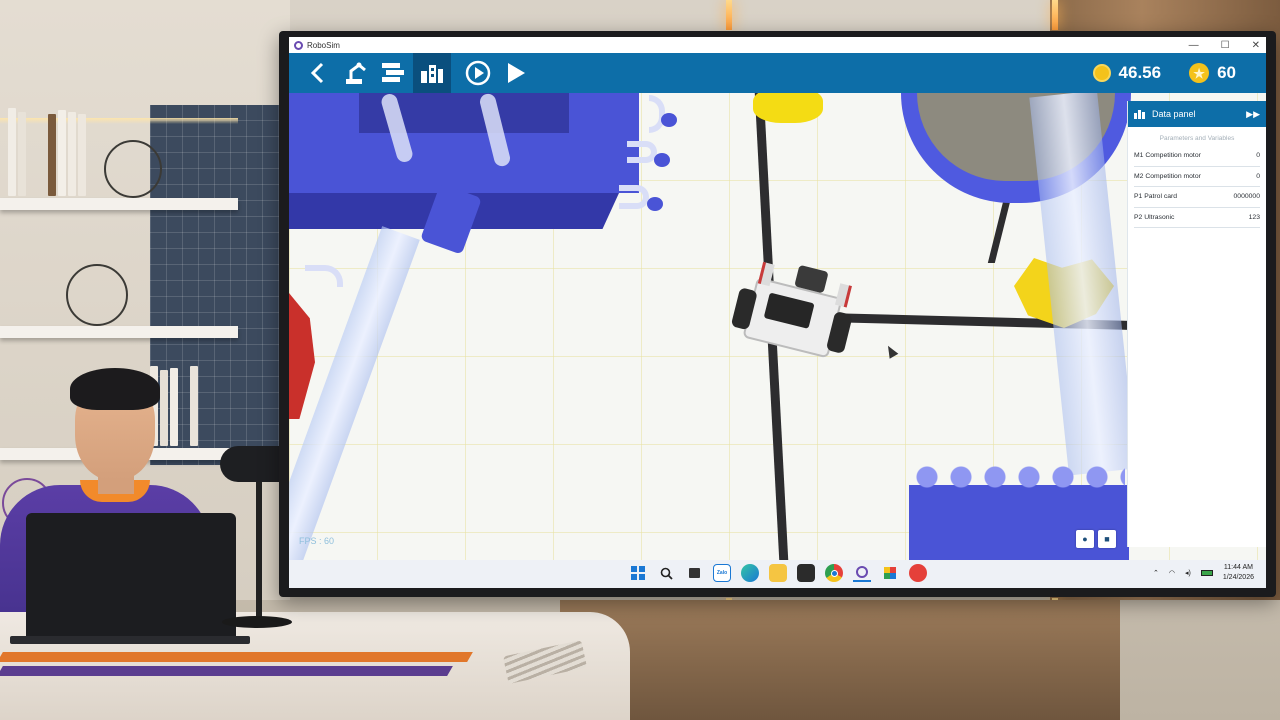 This screenshot has height=720, width=1280. What do you see at coordinates (1154, 217) in the screenshot?
I see `data-row-label: P2 Ultrasonic` at bounding box center [1154, 217].